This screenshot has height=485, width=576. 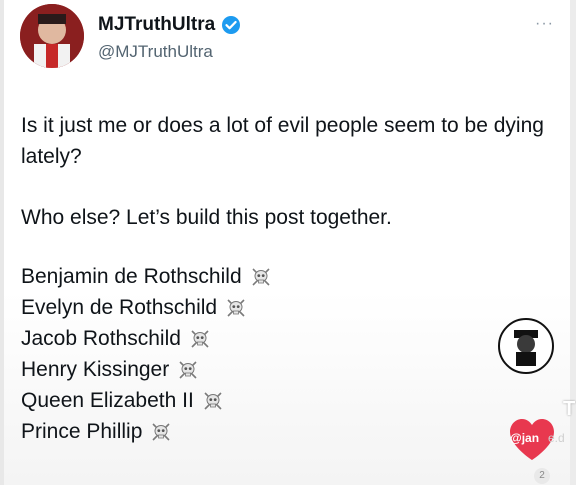 What do you see at coordinates (288, 338) in the screenshot?
I see `list-item: Jacob Rothschild` at bounding box center [288, 338].